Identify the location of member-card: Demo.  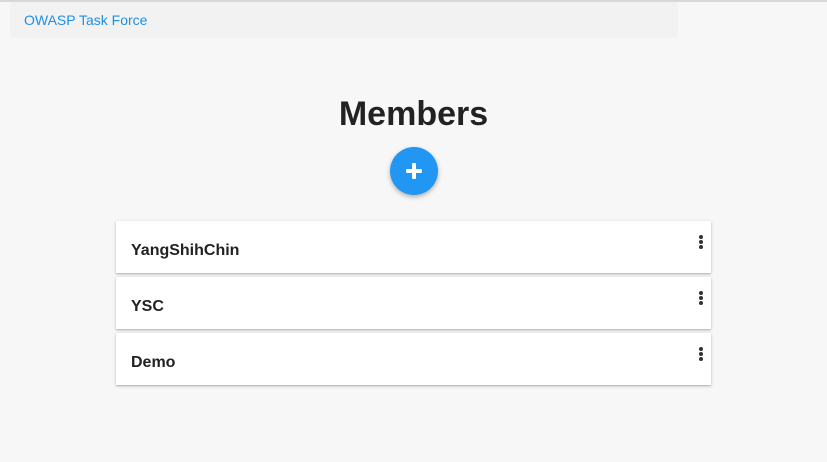
(413, 359).